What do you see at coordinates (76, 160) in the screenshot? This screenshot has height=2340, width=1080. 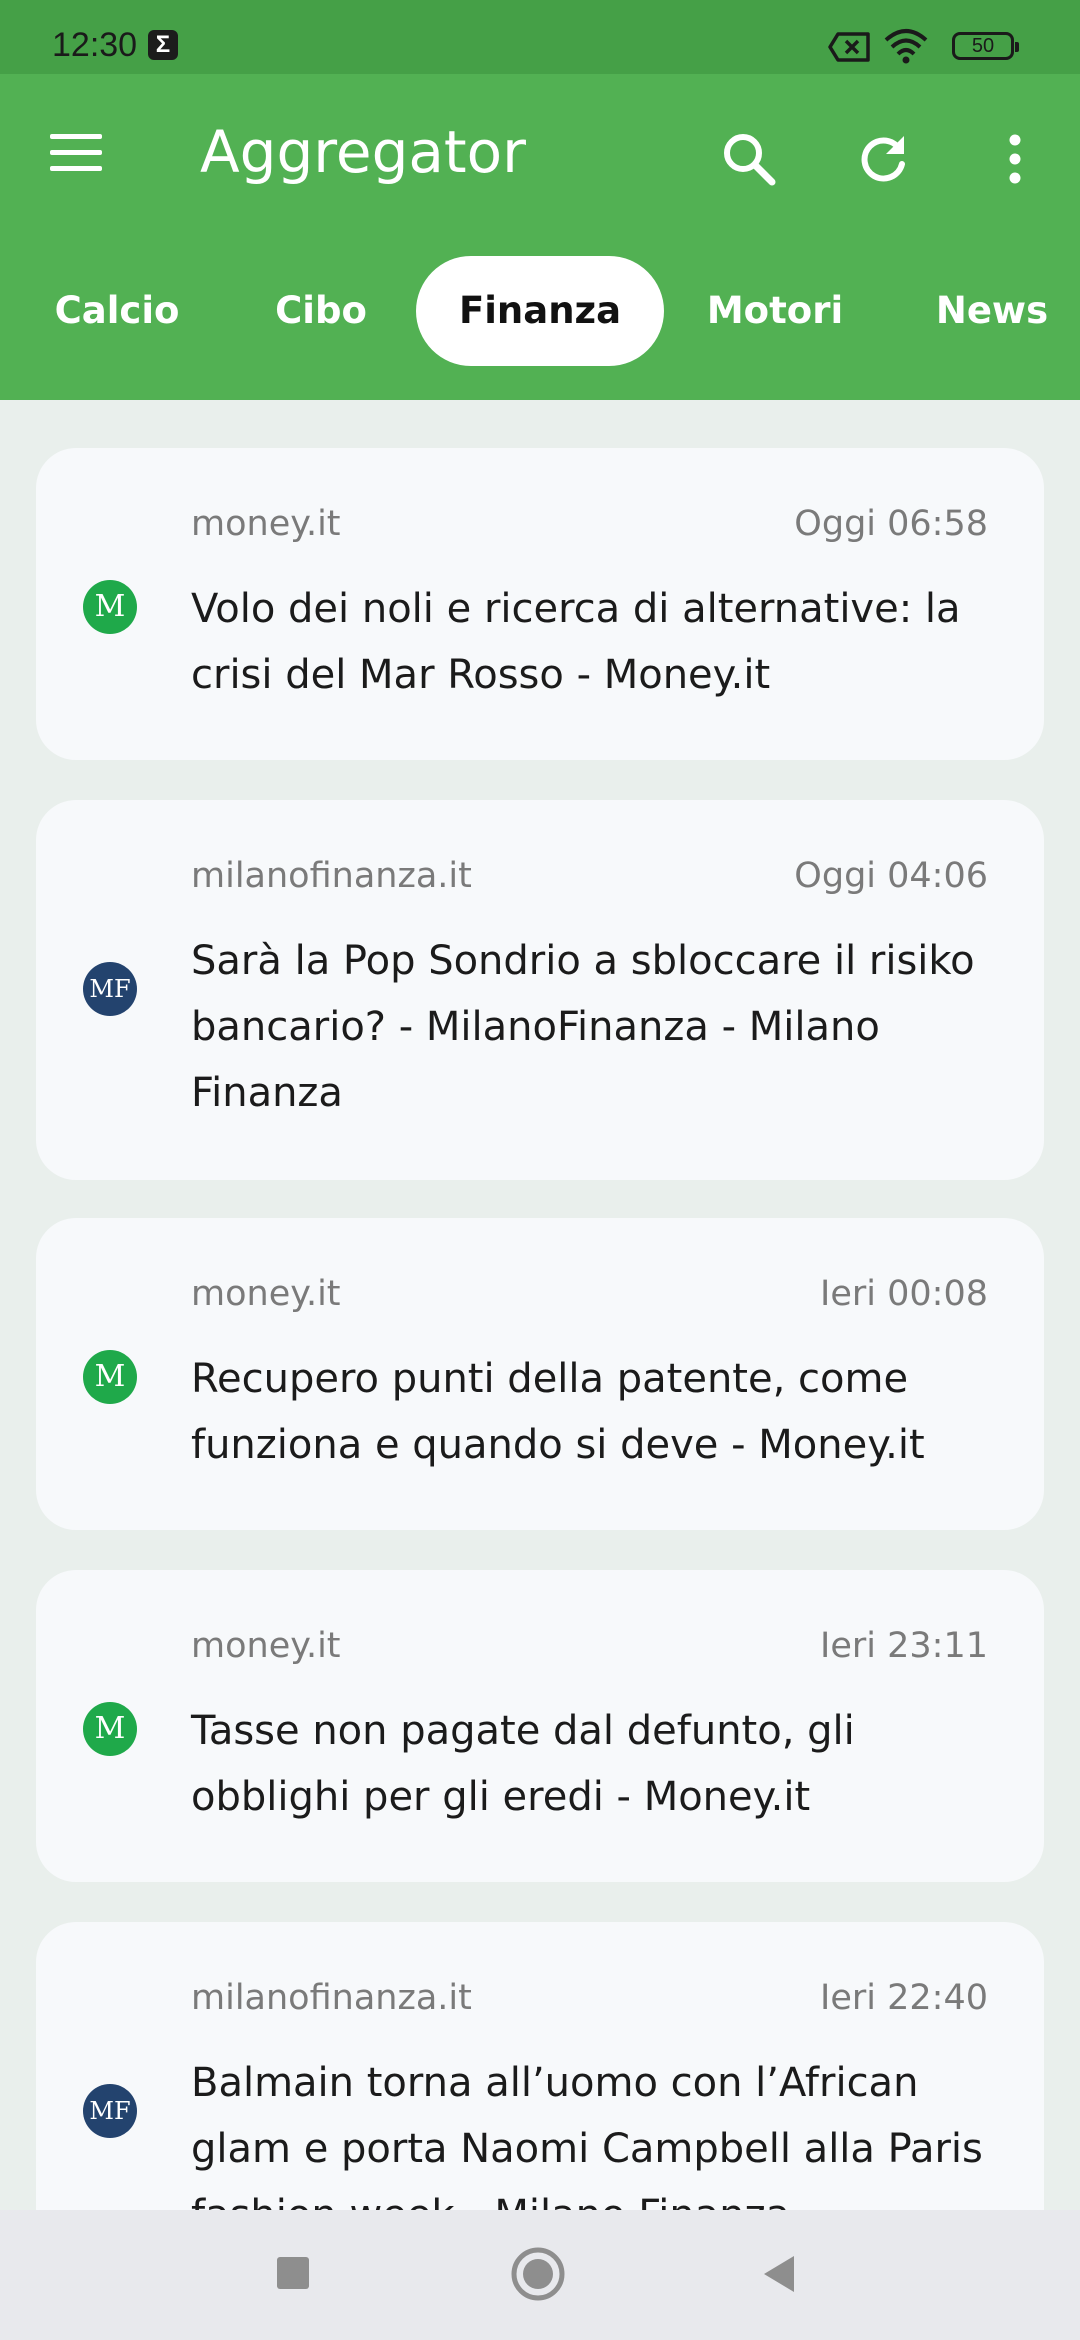 I see `menu-icon` at bounding box center [76, 160].